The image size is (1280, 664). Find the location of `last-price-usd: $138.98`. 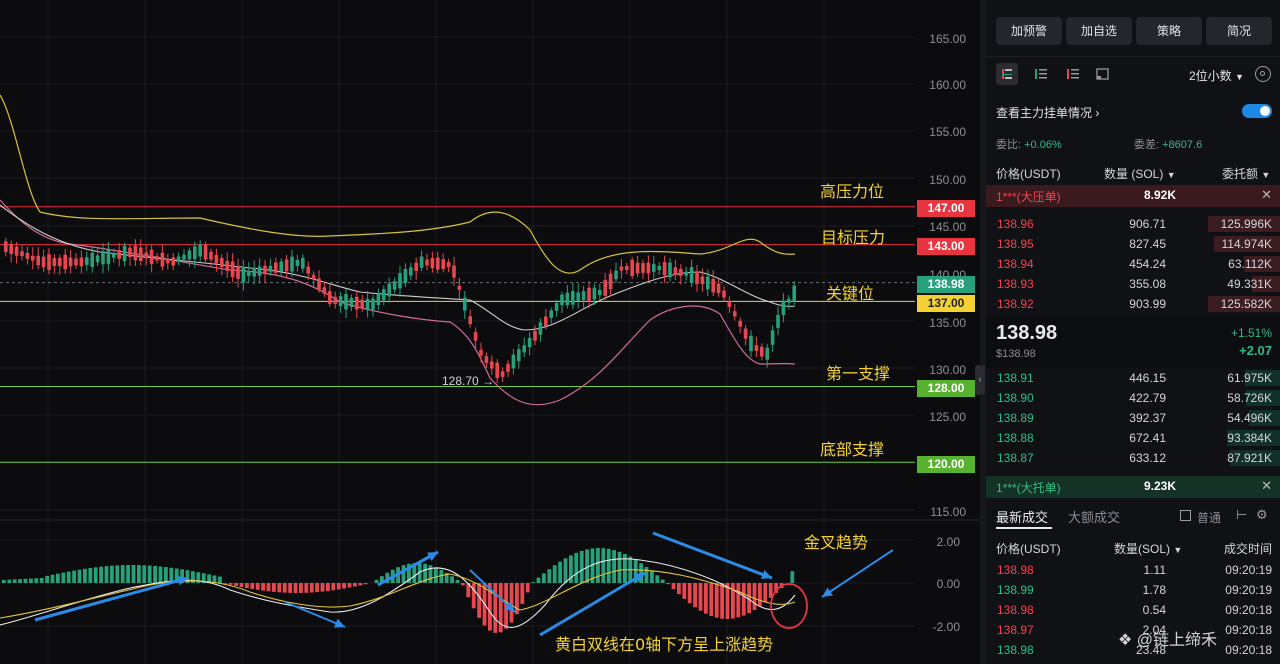

last-price-usd: $138.98 is located at coordinates (1016, 354).